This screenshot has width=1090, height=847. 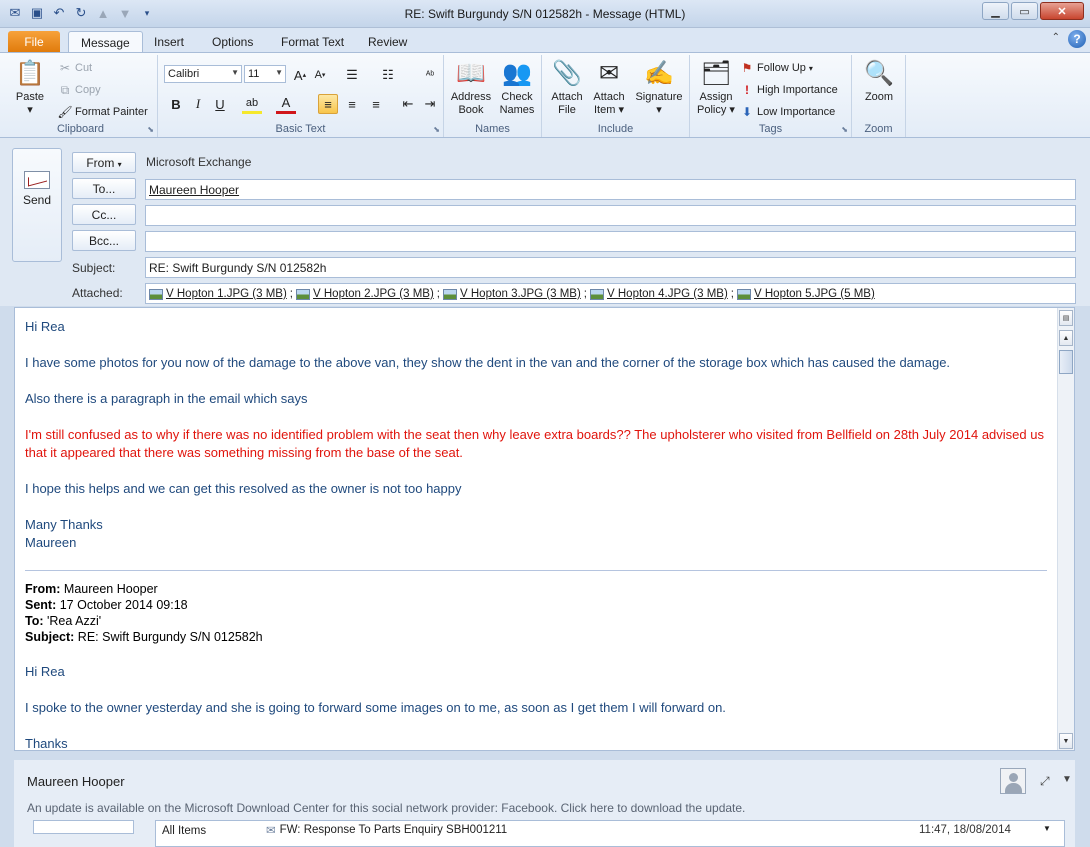 I want to click on attachment-item: V Hopton 4.JPG (3 MB);, so click(x=662, y=294).